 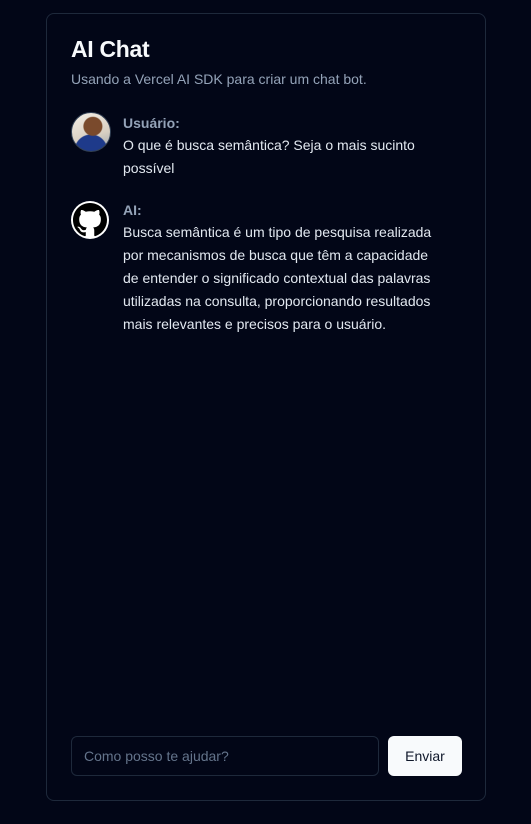 What do you see at coordinates (110, 49) in the screenshot?
I see `page-title: AI Chat` at bounding box center [110, 49].